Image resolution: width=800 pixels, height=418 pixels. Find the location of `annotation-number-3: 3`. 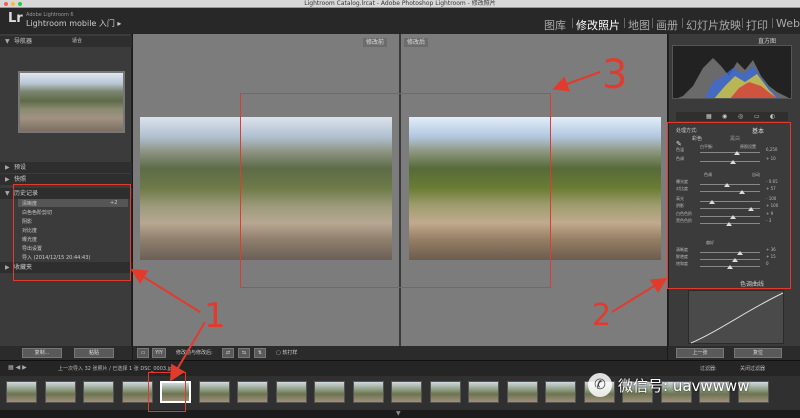

annotation-number-3: 3 is located at coordinates (615, 75).